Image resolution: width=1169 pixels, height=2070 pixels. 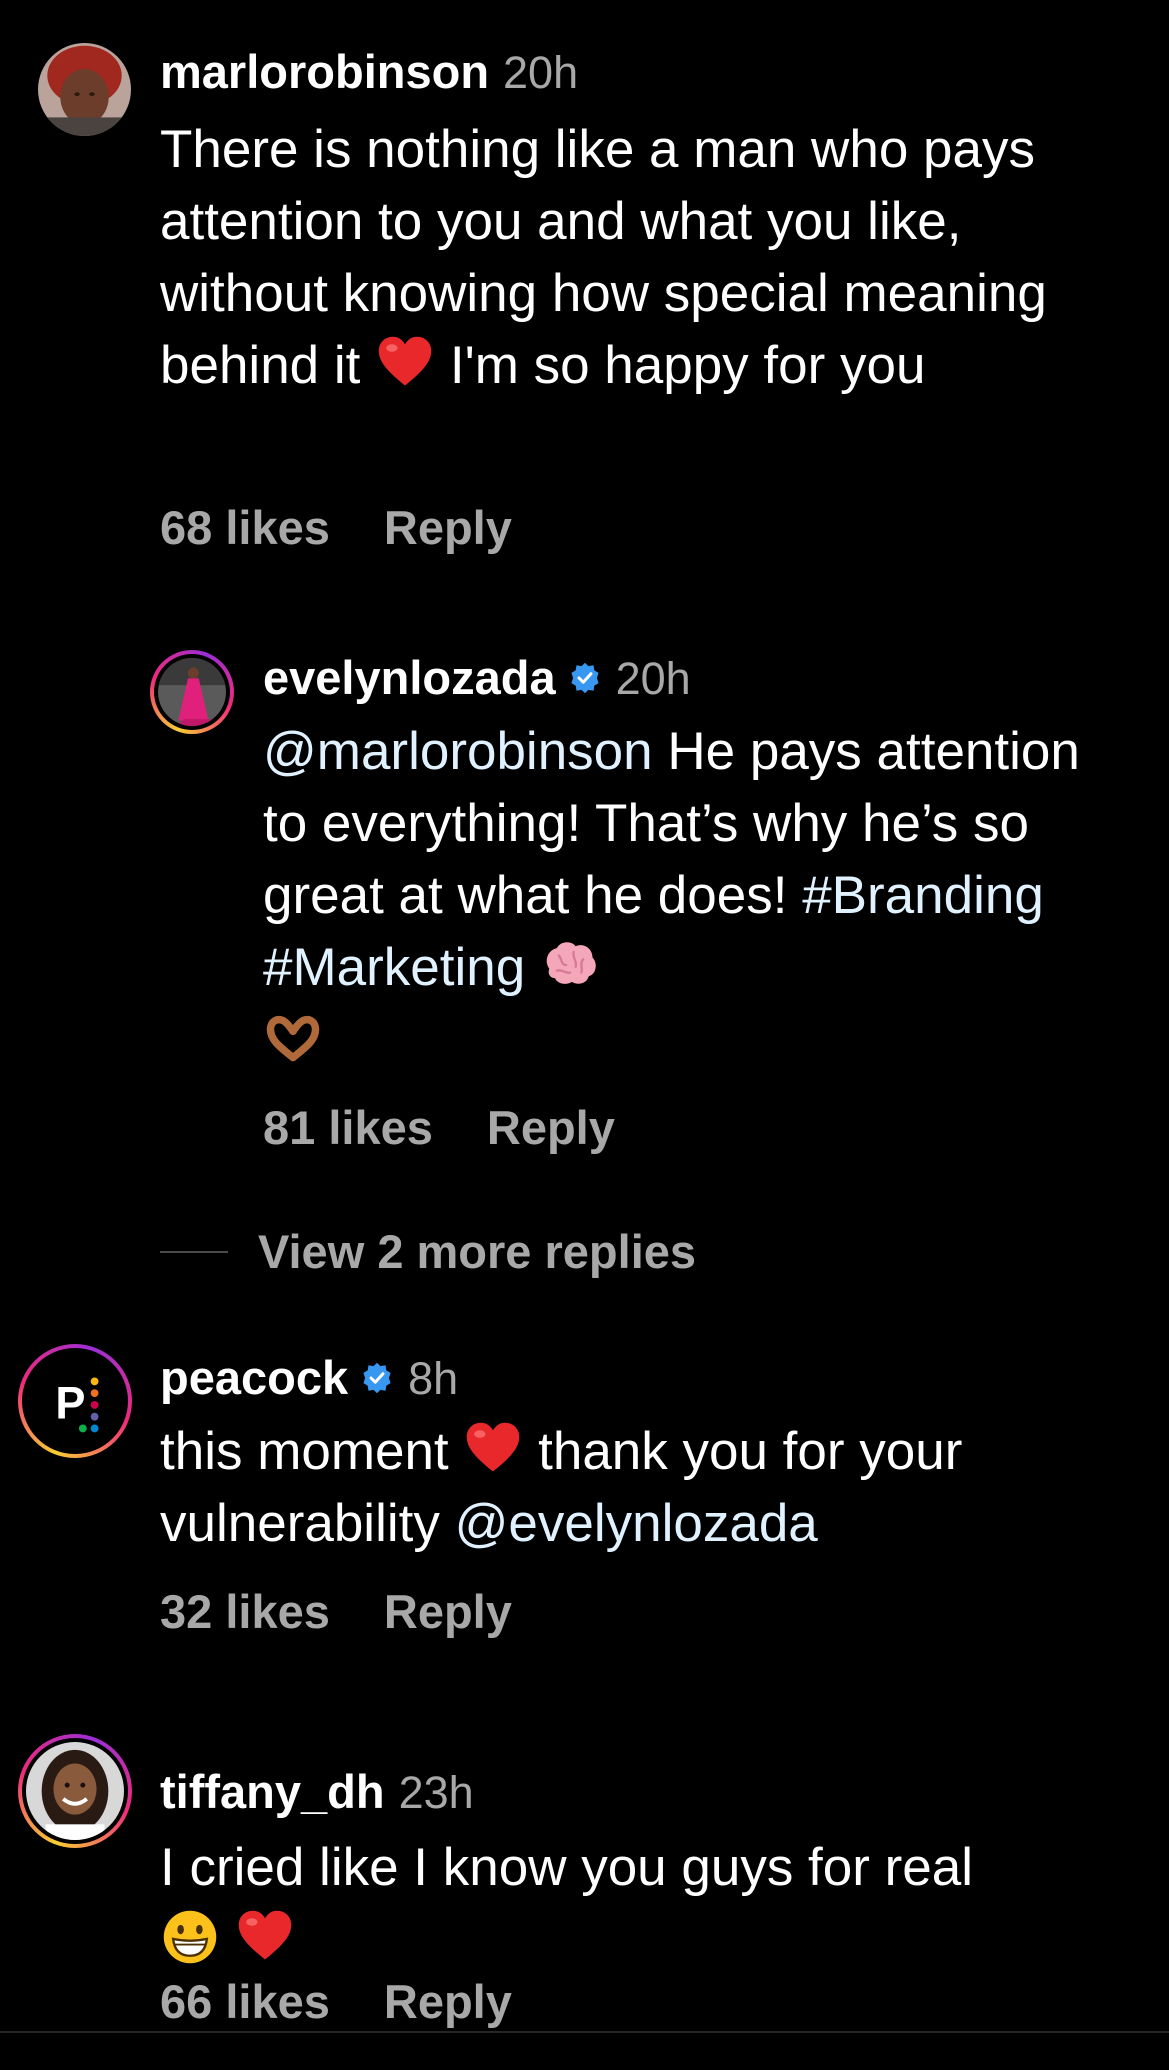 What do you see at coordinates (636, 1523) in the screenshot?
I see `mention-link: @evelynlozada` at bounding box center [636, 1523].